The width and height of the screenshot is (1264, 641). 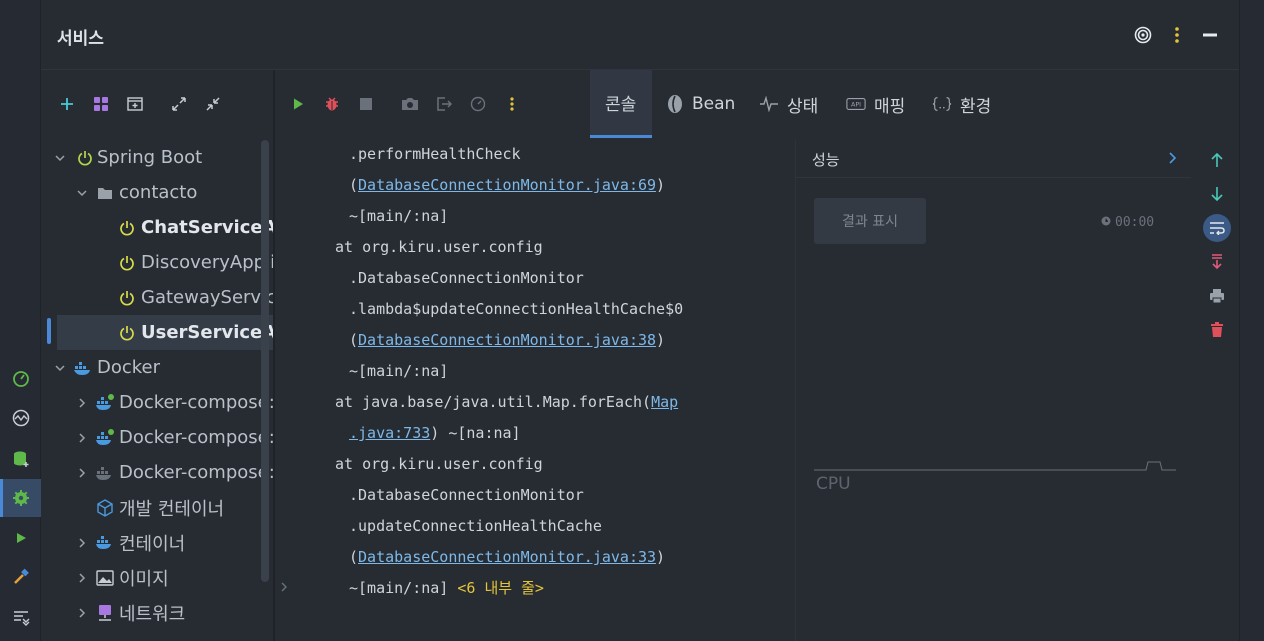 I want to click on monitor-icon, so click(x=20, y=418).